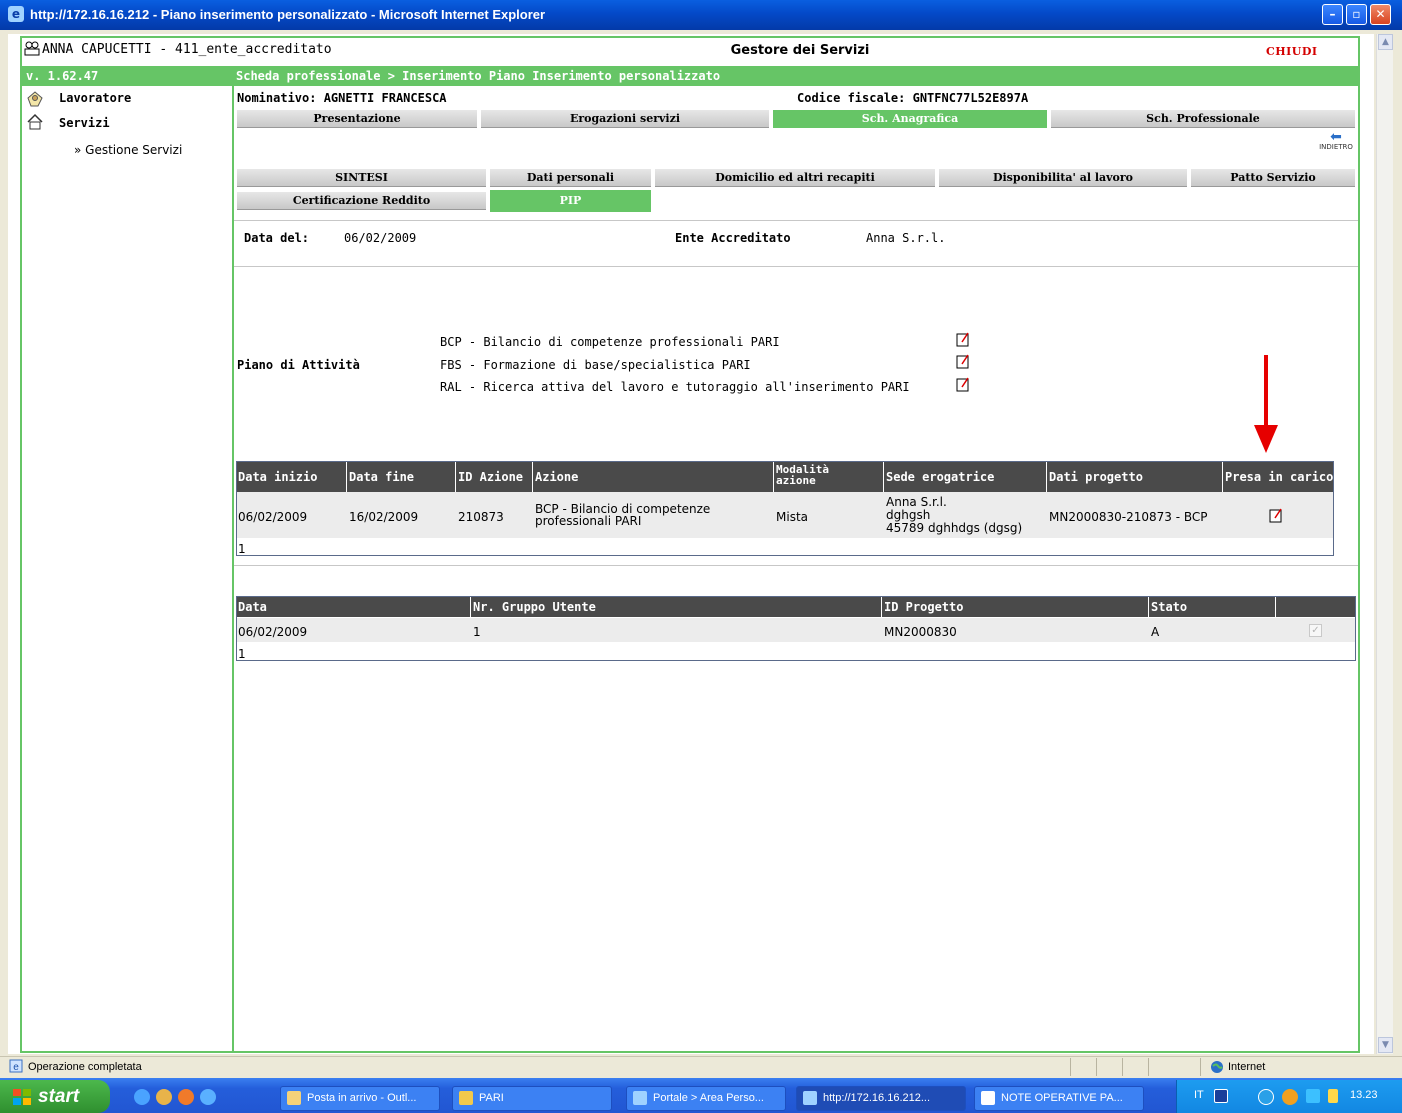 The width and height of the screenshot is (1402, 1113). What do you see at coordinates (361, 201) in the screenshot?
I see `subtab-certificazione-reddito: Certificazione Reddito` at bounding box center [361, 201].